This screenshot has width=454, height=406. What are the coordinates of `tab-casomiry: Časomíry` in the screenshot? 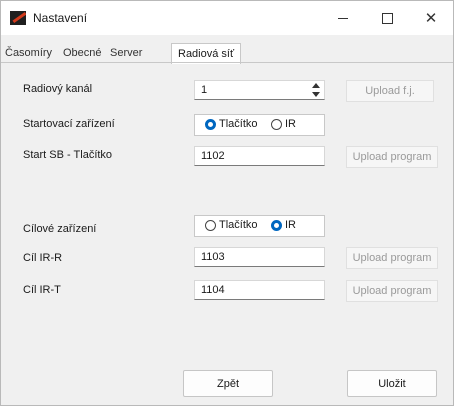 It's located at (28, 53).